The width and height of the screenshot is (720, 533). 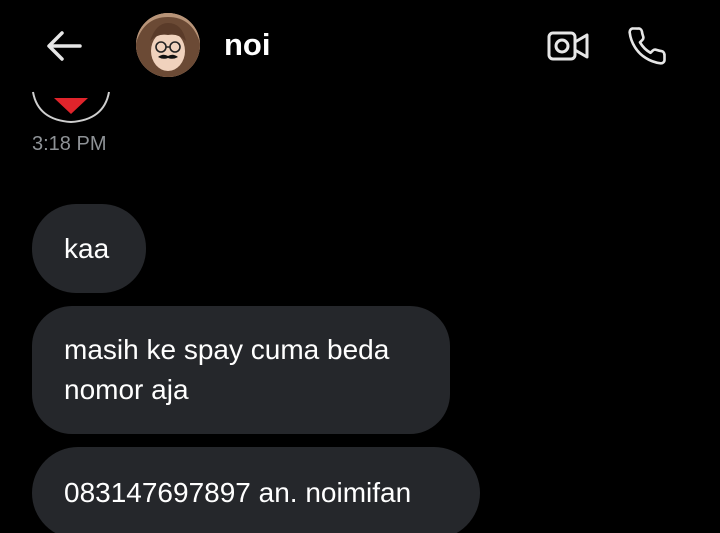 What do you see at coordinates (227, 369) in the screenshot?
I see `message-text: masih ke spay cuma beda nomor aja` at bounding box center [227, 369].